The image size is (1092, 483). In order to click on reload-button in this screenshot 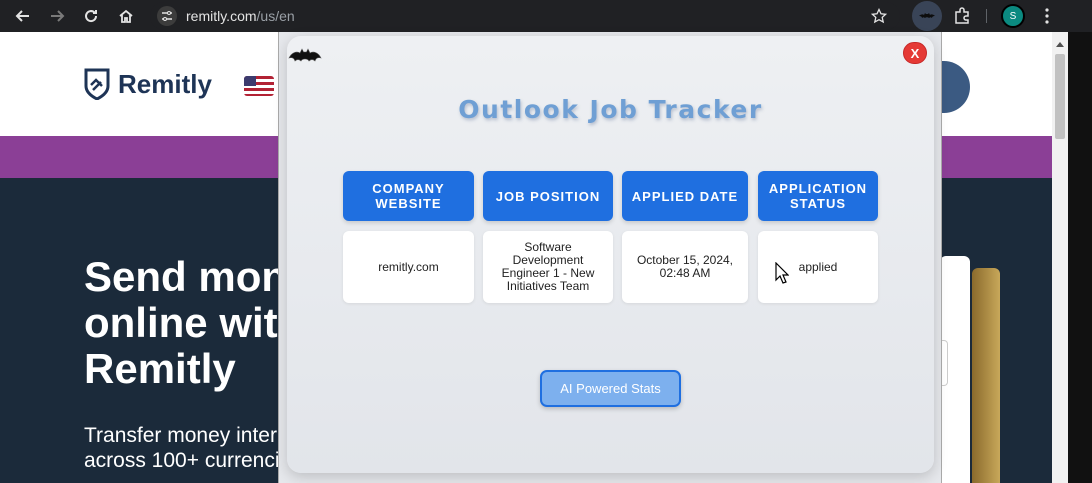, I will do `click(91, 16)`.